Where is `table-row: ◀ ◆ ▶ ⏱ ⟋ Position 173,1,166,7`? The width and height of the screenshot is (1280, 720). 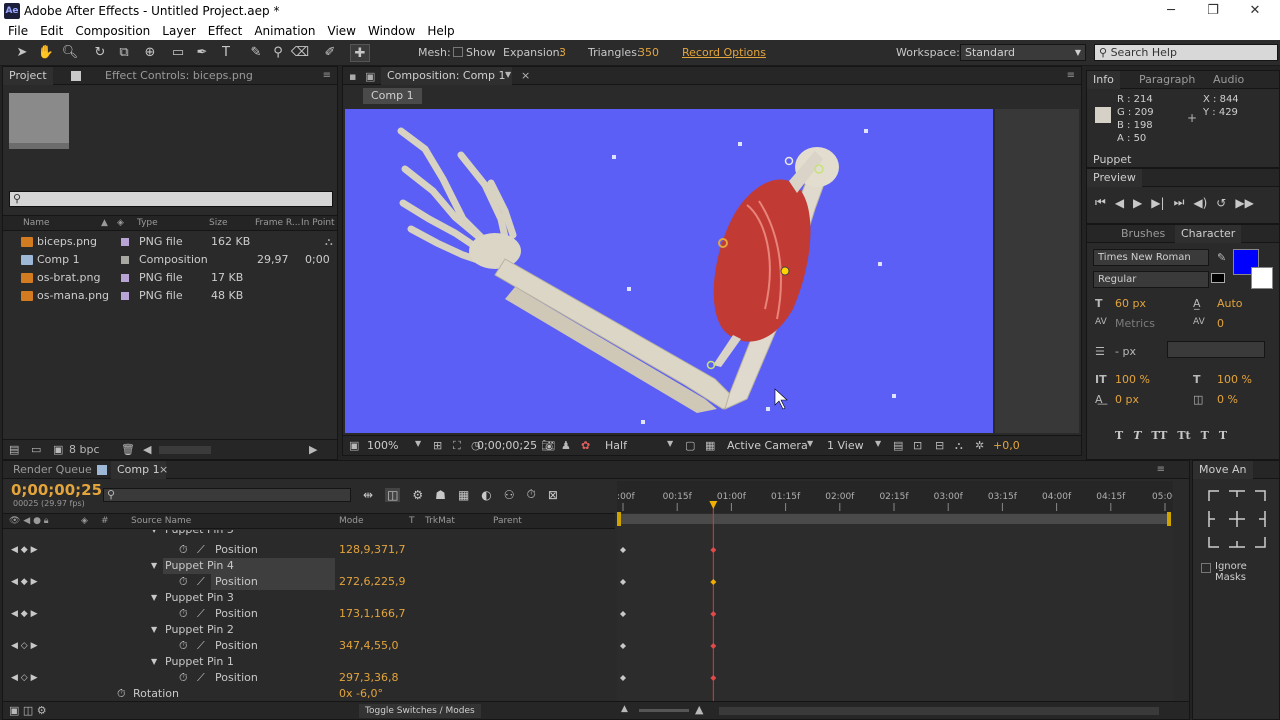 table-row: ◀ ◆ ▶ ⏱ ⟋ Position 173,1,166,7 is located at coordinates (309, 614).